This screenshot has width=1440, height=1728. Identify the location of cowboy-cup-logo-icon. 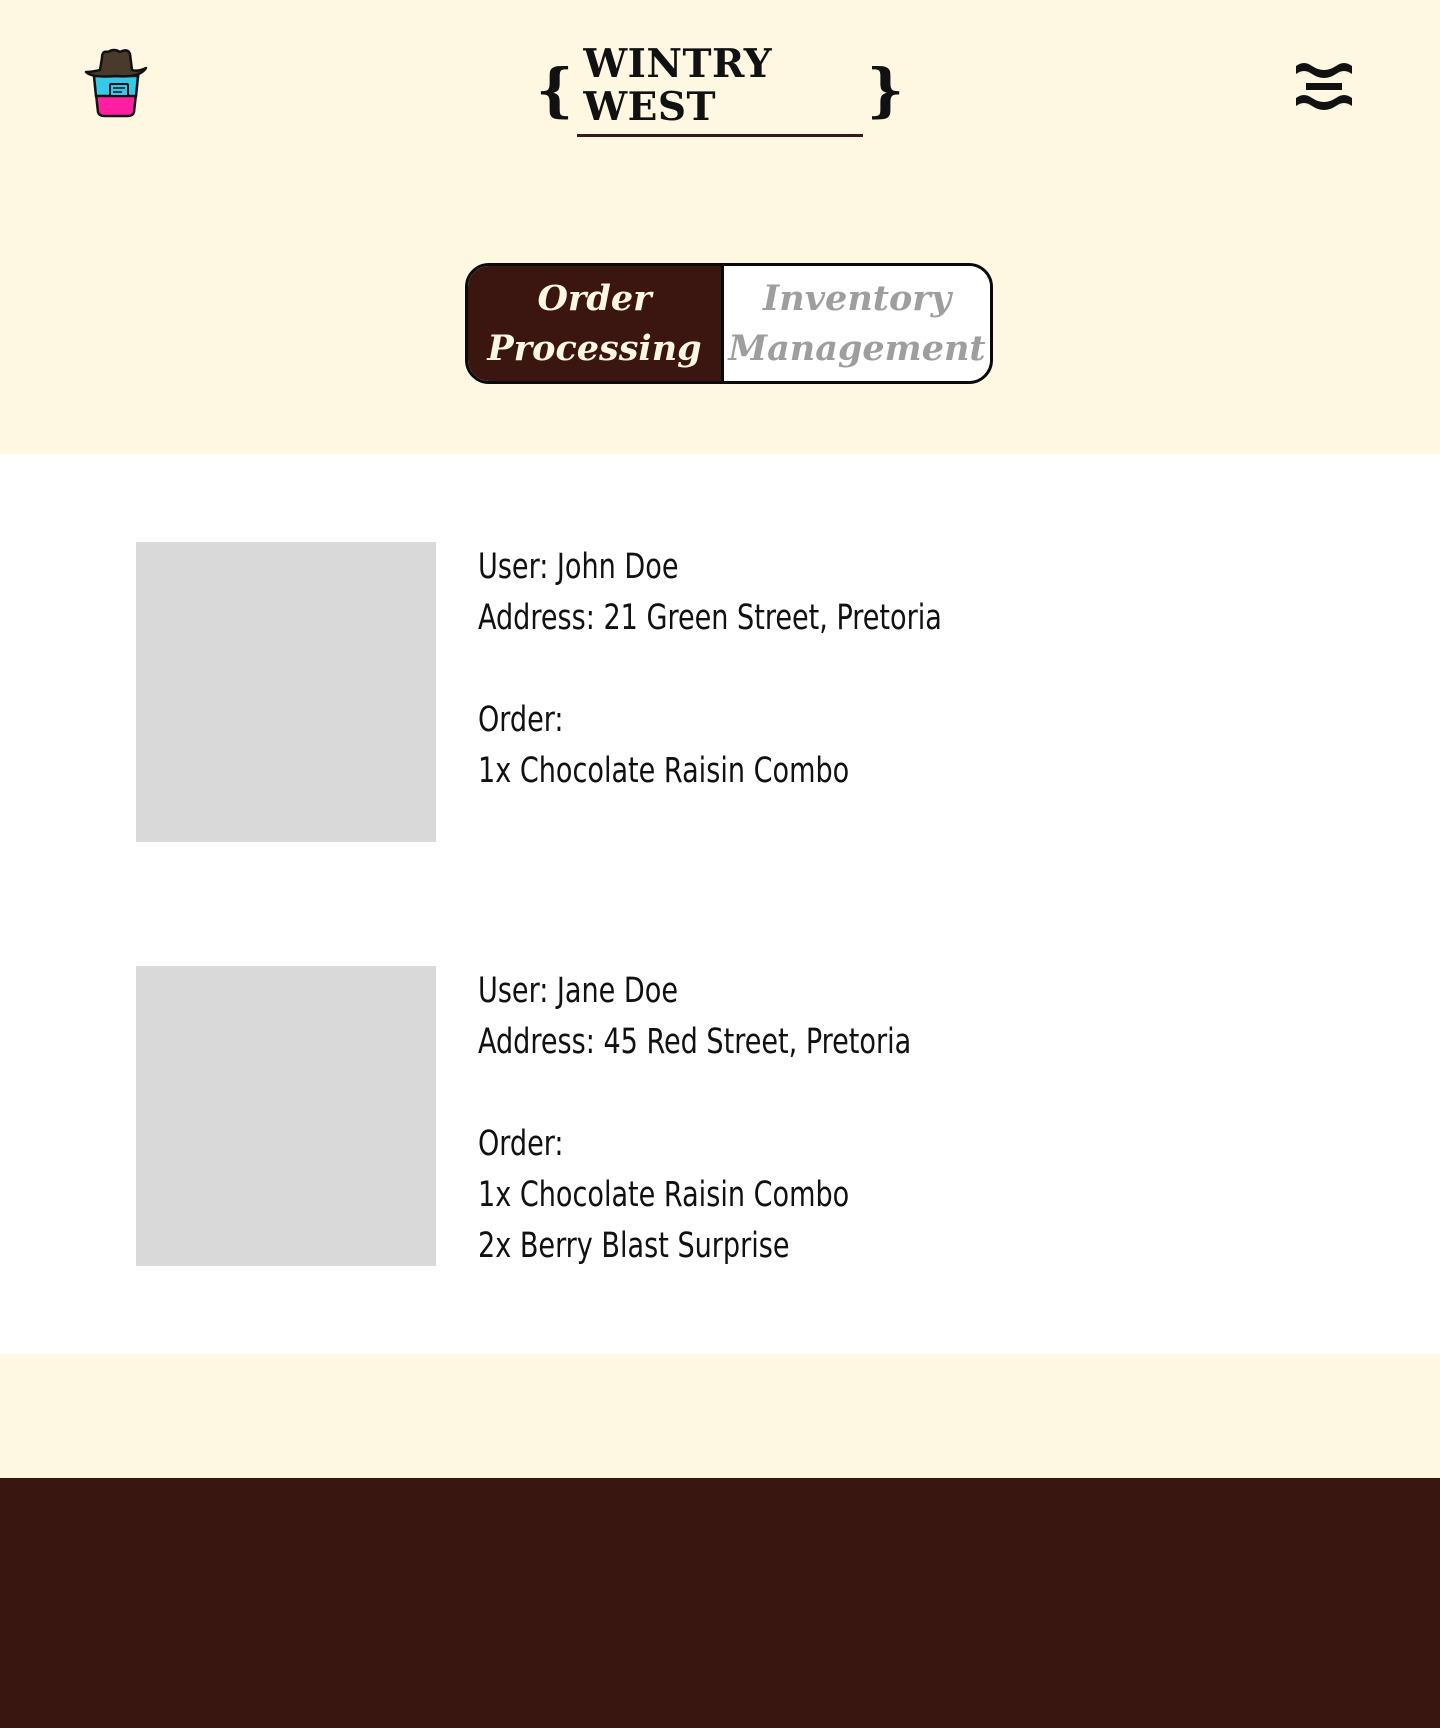
(116, 83).